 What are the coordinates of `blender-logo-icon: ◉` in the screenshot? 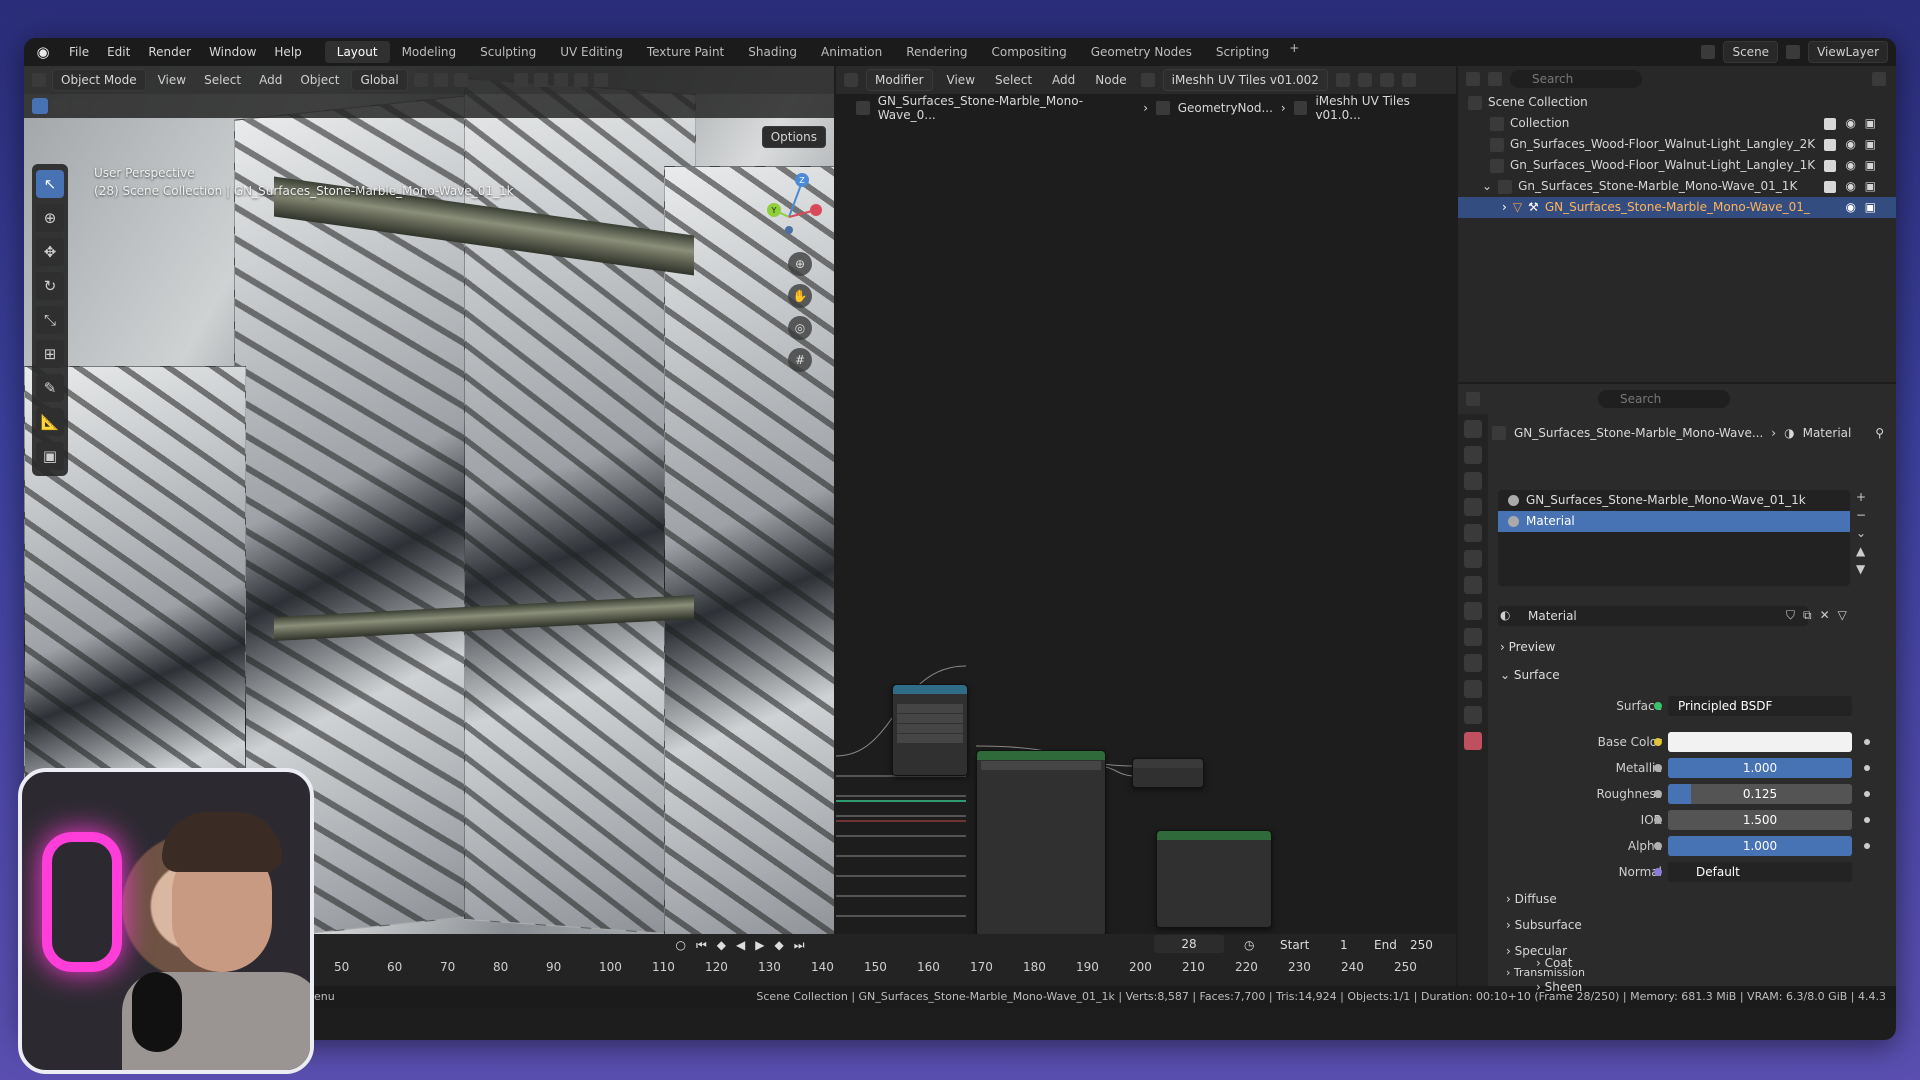 It's located at (43, 52).